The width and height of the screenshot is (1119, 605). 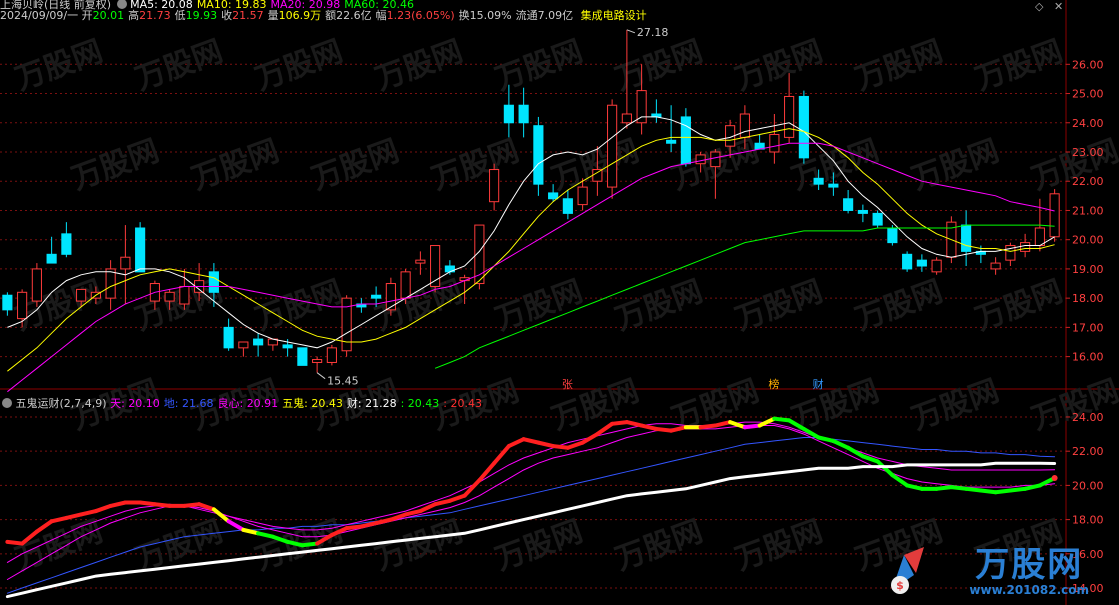 What do you see at coordinates (248, 15) in the screenshot?
I see `quote-value: 21.57` at bounding box center [248, 15].